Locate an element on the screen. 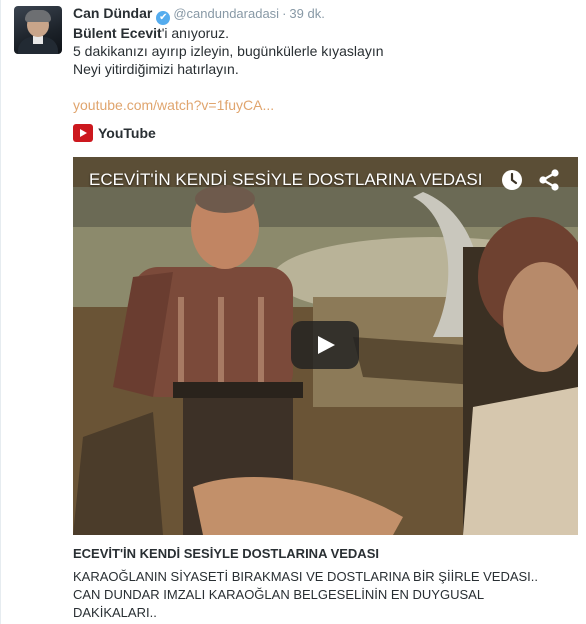 This screenshot has width=586, height=624. clock-icon is located at coordinates (512, 180).